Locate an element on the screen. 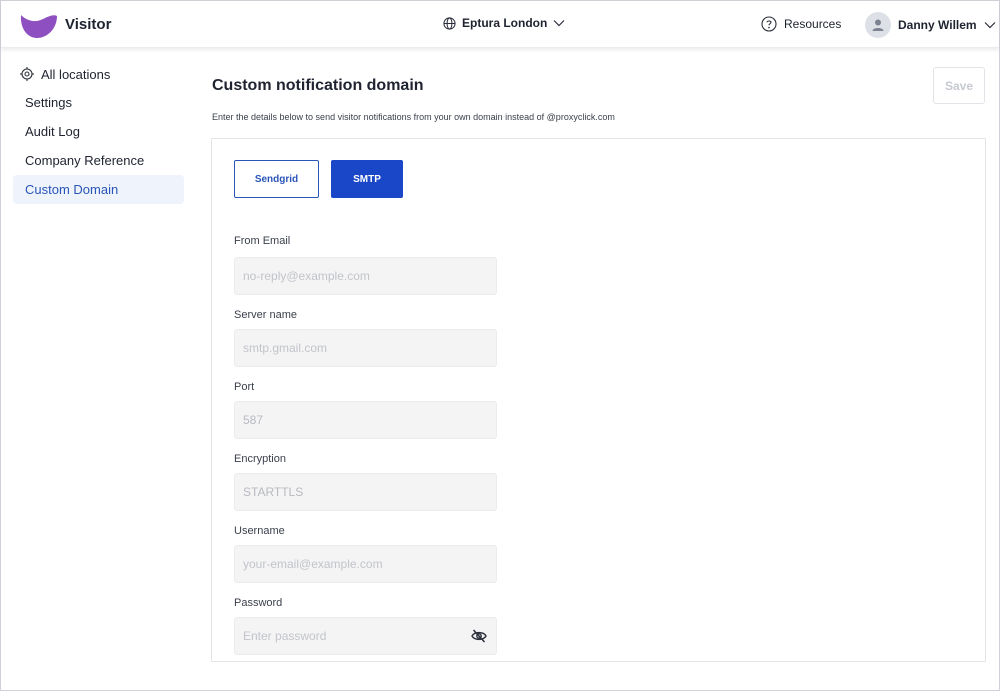 This screenshot has width=1000, height=691. sidebar-item-all-locations: All locations is located at coordinates (98, 74).